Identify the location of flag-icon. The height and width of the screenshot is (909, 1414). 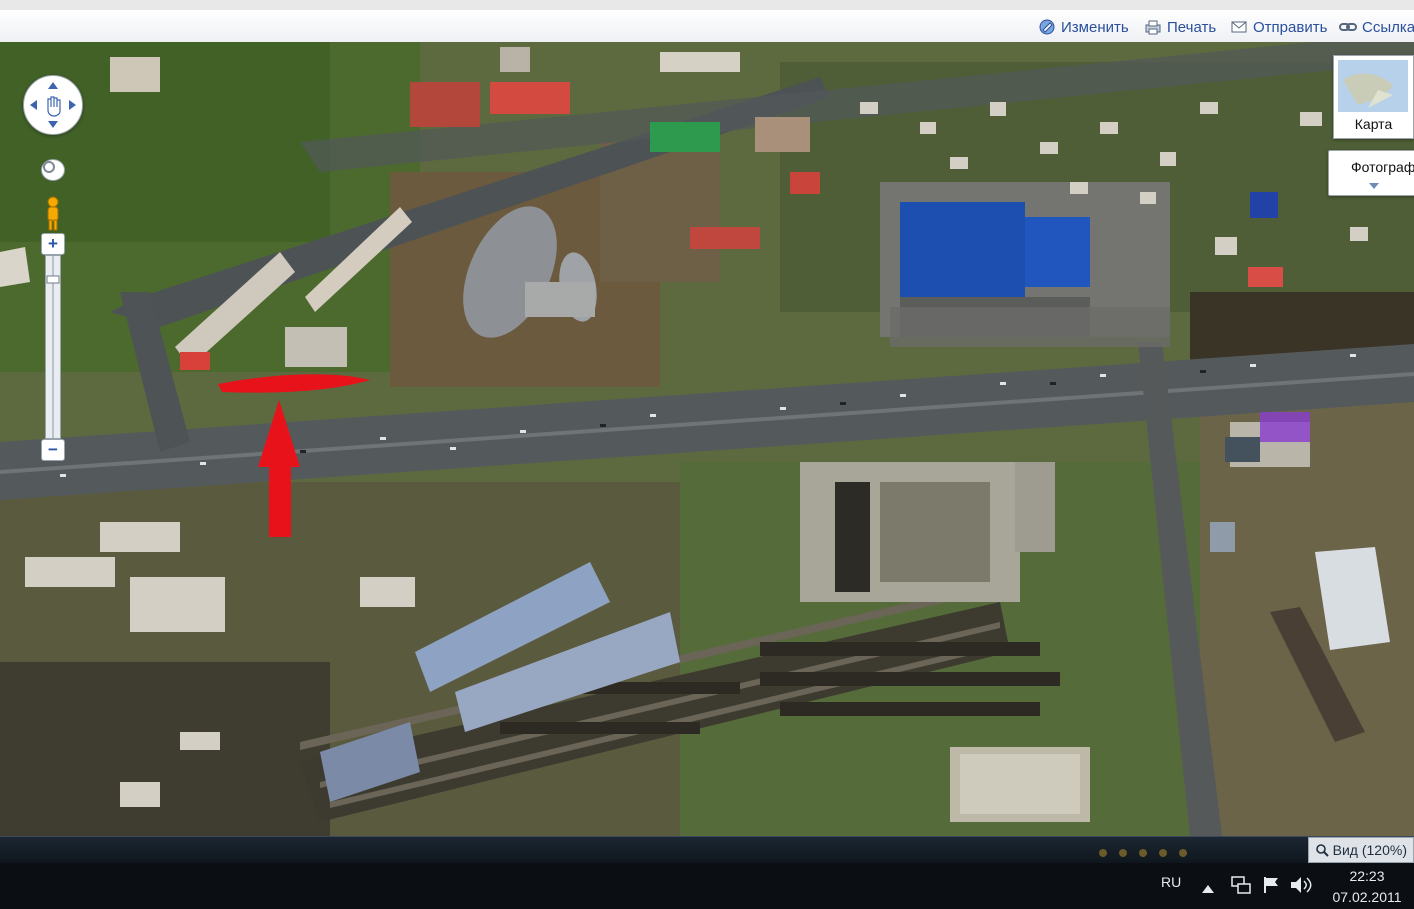
(1271, 885).